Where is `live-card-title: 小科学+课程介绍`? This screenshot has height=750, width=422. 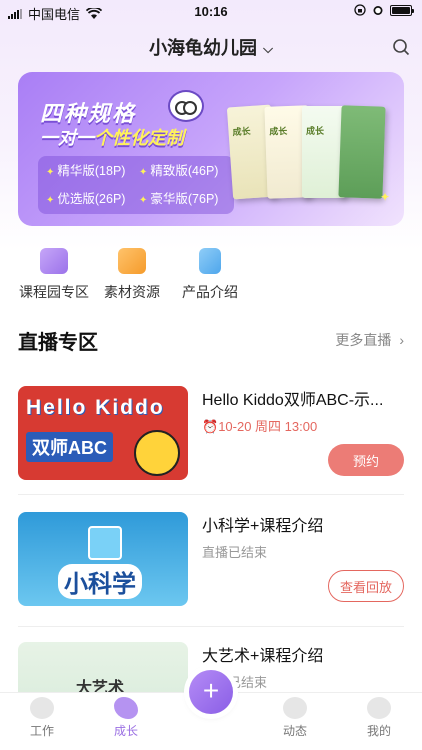
live-card-title: 小科学+课程介绍 is located at coordinates (263, 526).